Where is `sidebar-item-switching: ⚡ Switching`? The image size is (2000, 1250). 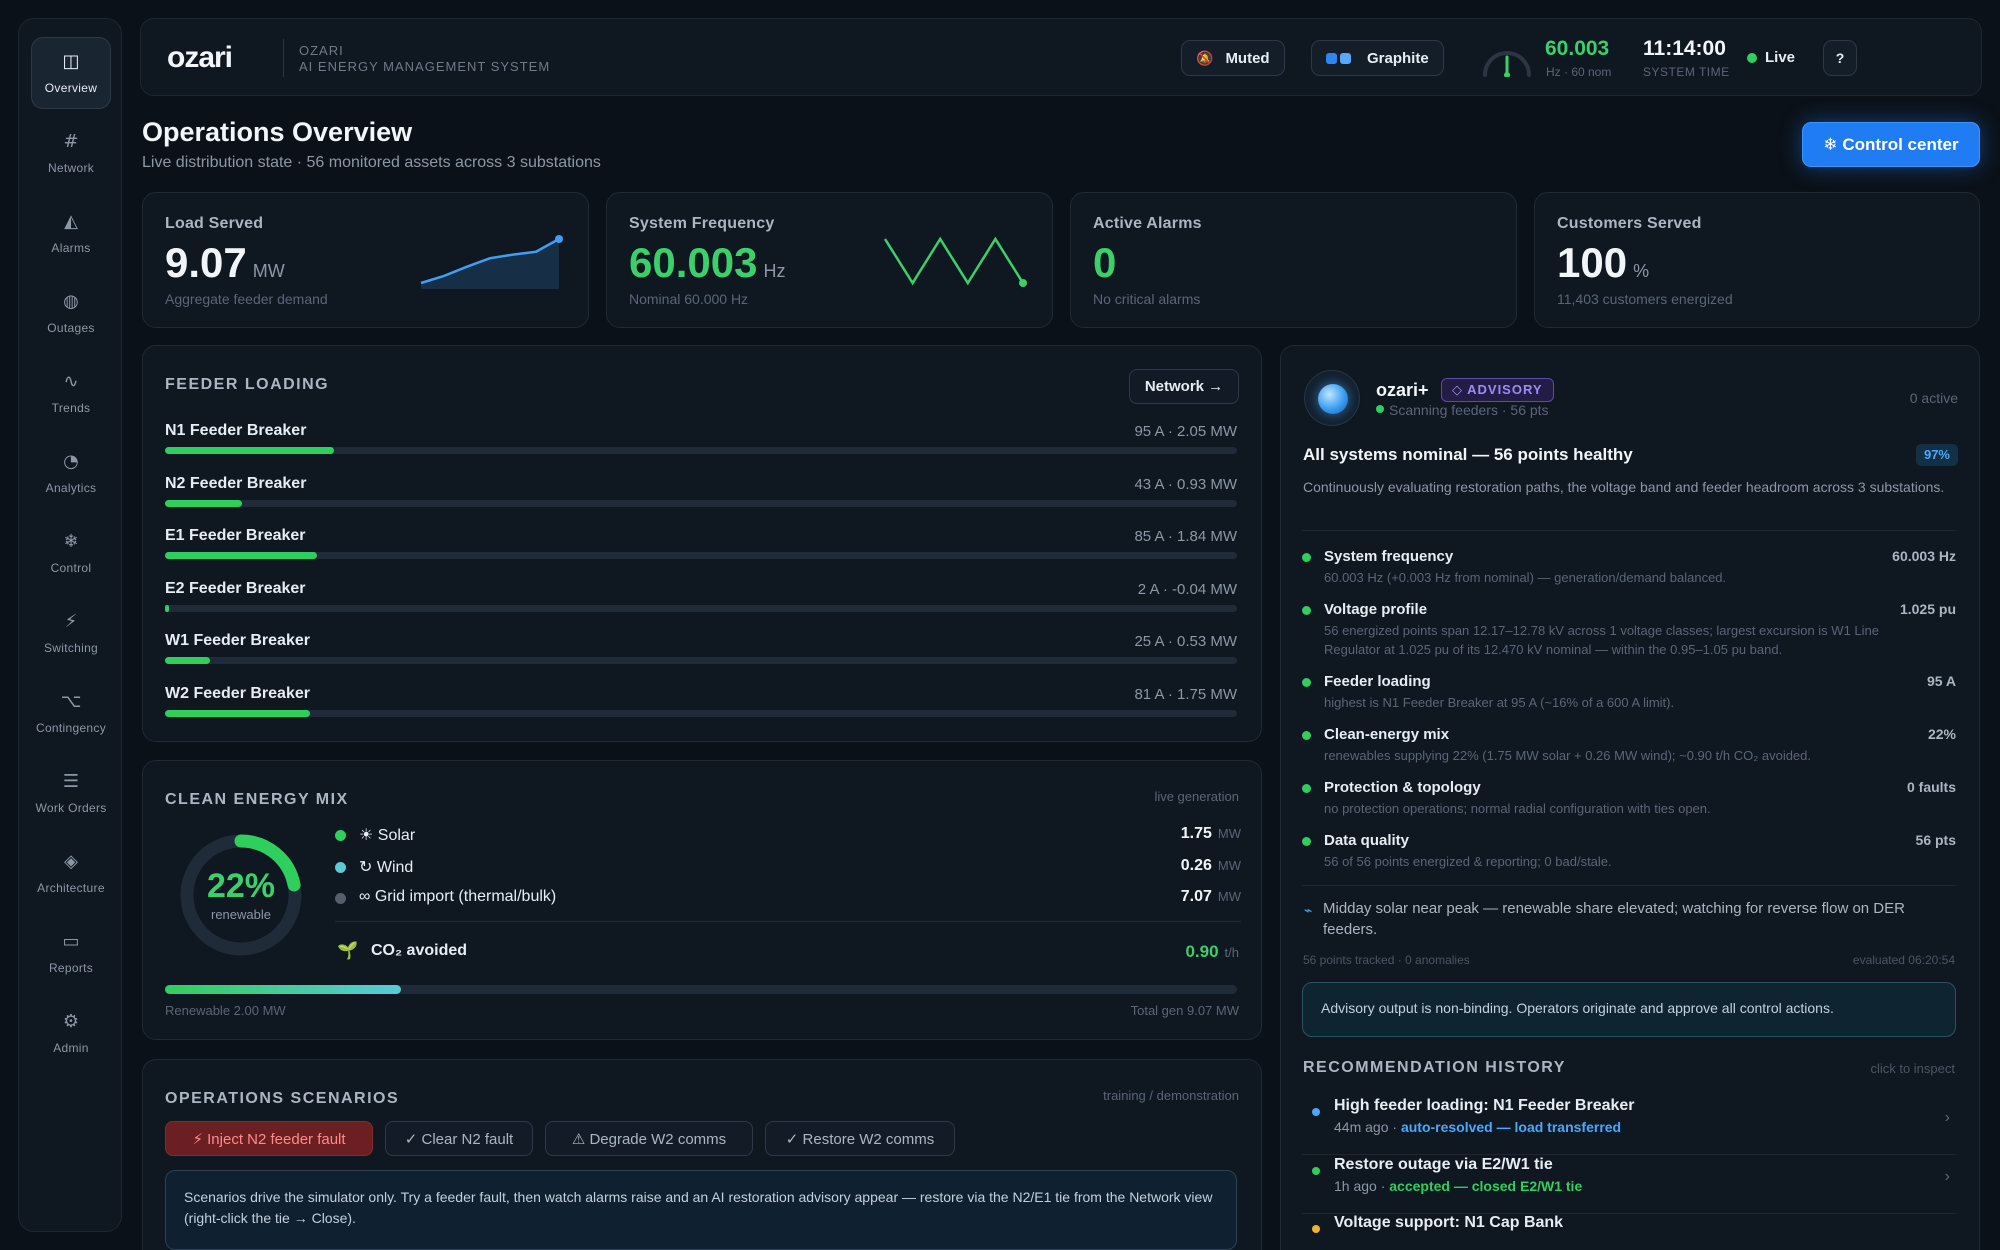
sidebar-item-switching: ⚡ Switching is located at coordinates (71, 633).